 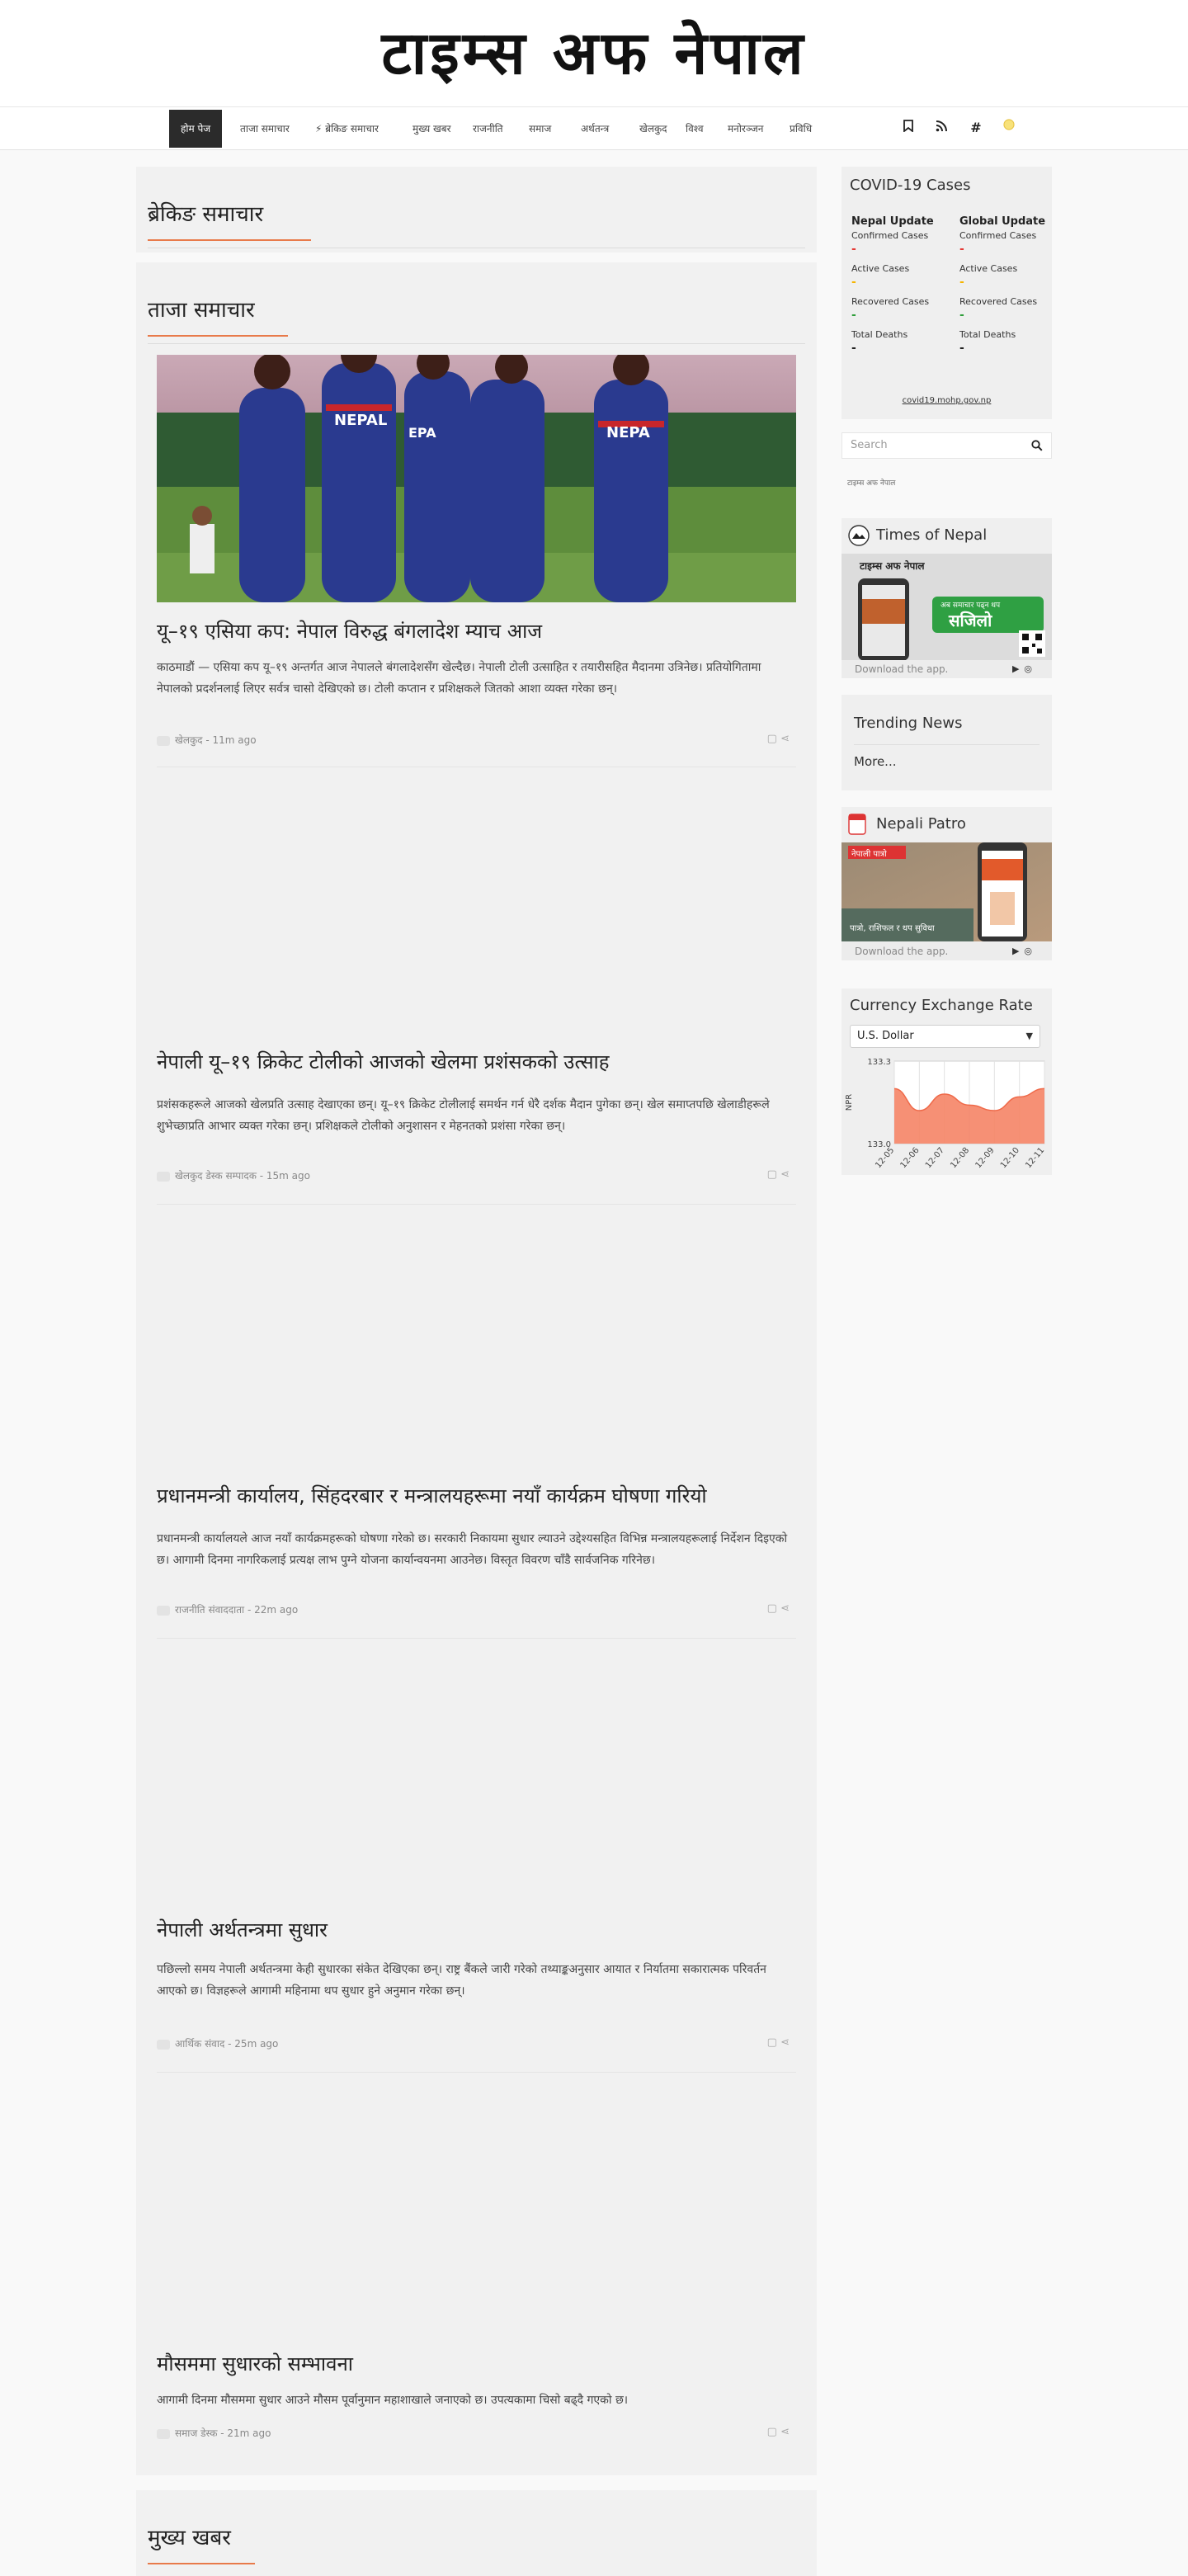 What do you see at coordinates (976, 128) in the screenshot?
I see `hashtag-icon: #` at bounding box center [976, 128].